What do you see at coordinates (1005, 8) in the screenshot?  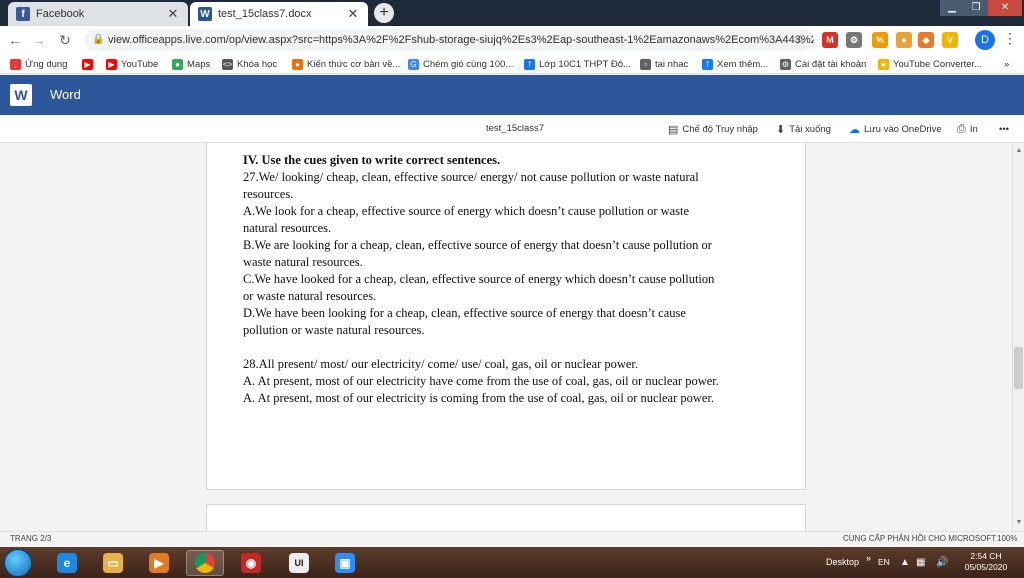 I see `window-close-button: ✕` at bounding box center [1005, 8].